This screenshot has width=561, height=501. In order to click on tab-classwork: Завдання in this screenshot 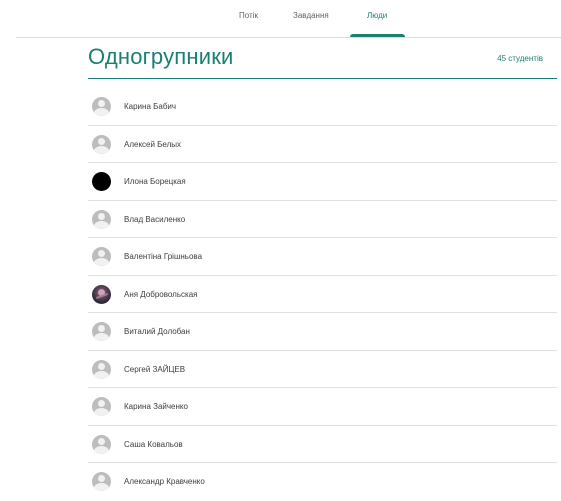, I will do `click(311, 21)`.